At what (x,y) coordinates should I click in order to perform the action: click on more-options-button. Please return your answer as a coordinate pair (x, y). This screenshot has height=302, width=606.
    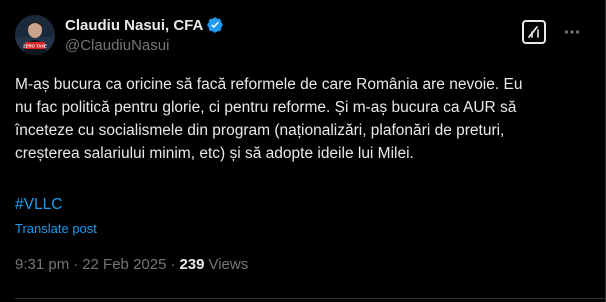
    Looking at the image, I should click on (572, 32).